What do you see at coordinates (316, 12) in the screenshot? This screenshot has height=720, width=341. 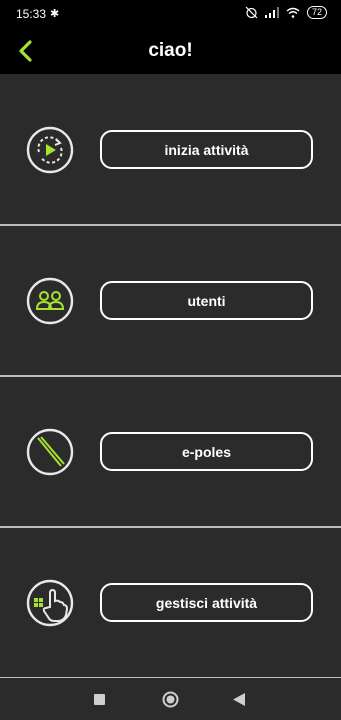 I see `battery-indicator: 72` at bounding box center [316, 12].